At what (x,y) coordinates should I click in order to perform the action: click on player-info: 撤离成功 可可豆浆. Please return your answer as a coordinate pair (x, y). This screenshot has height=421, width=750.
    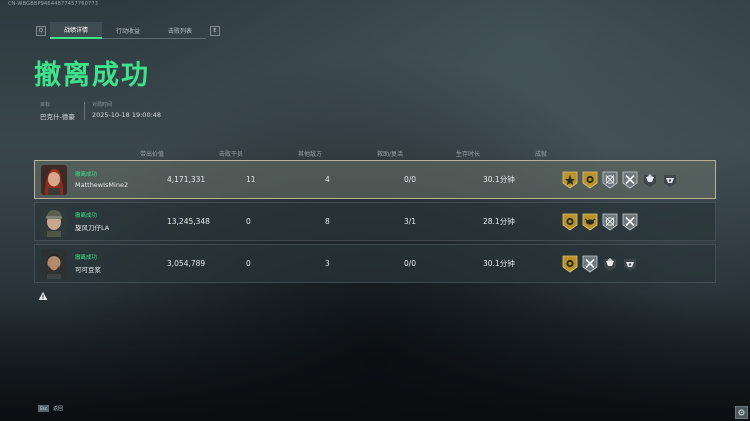
    Looking at the image, I should click on (121, 263).